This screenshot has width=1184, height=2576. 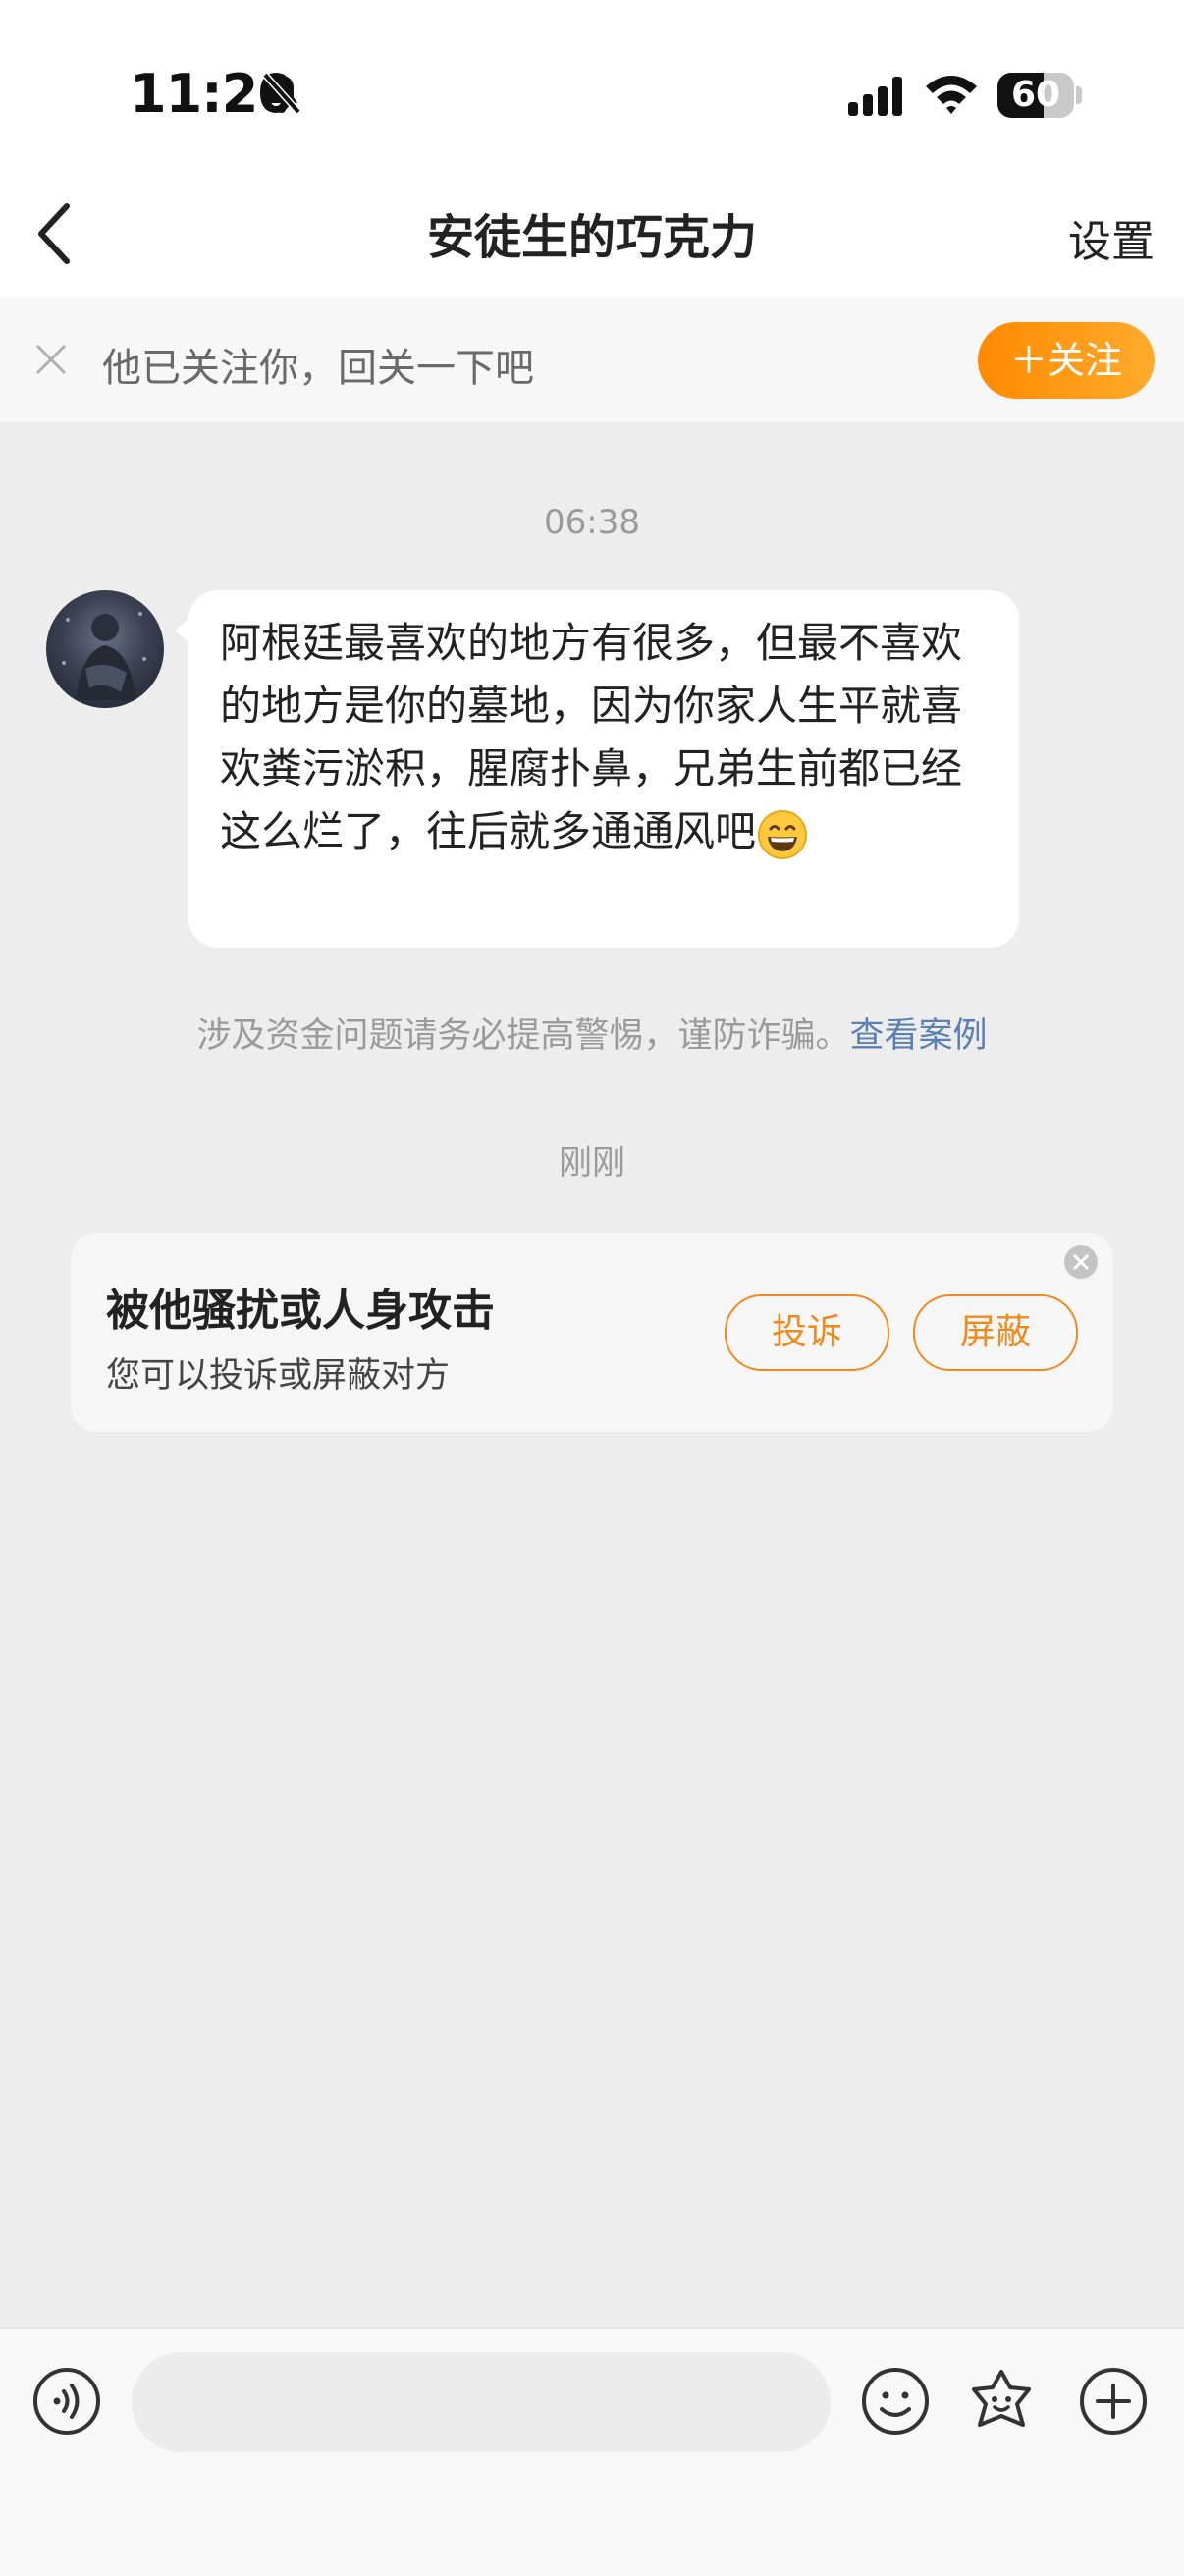 I want to click on avatar, so click(x=105, y=649).